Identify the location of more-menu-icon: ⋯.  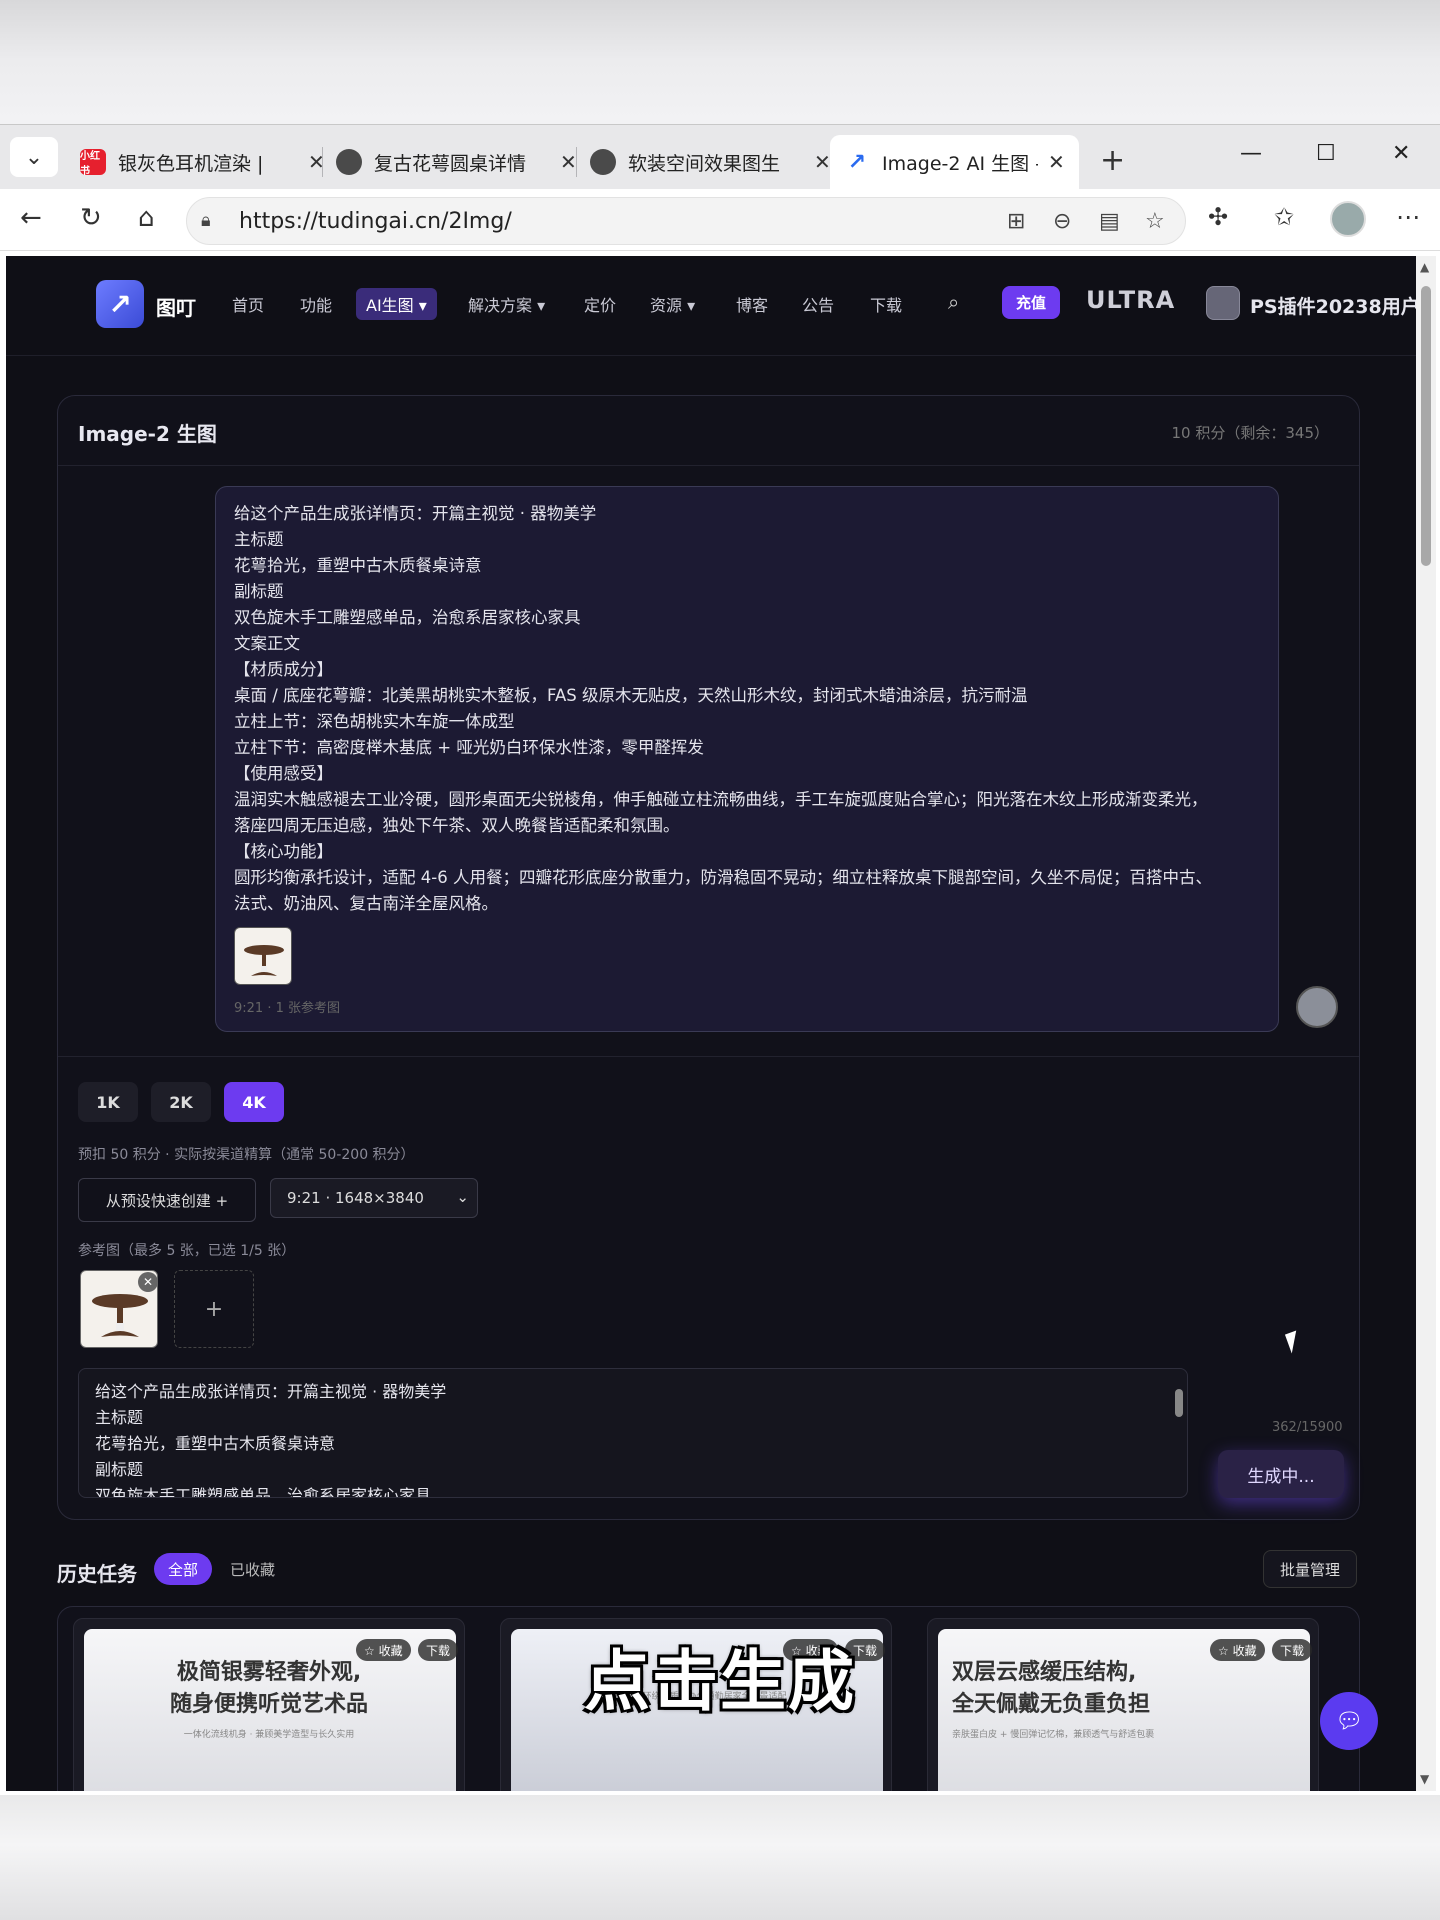
(1408, 217).